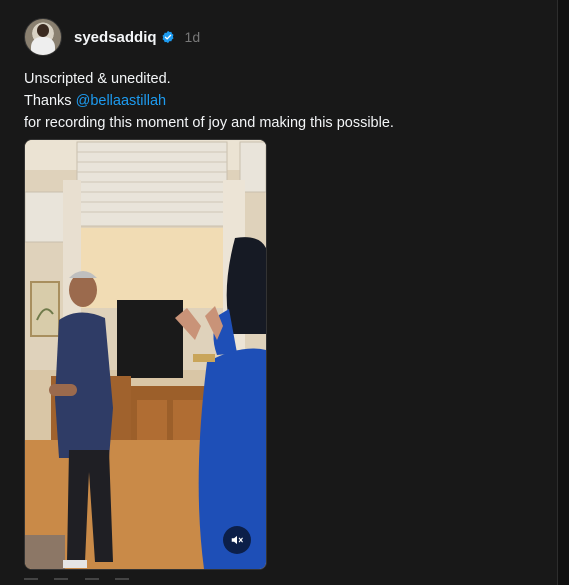  I want to click on caption-line-1: Unscripted & unedited., so click(97, 79).